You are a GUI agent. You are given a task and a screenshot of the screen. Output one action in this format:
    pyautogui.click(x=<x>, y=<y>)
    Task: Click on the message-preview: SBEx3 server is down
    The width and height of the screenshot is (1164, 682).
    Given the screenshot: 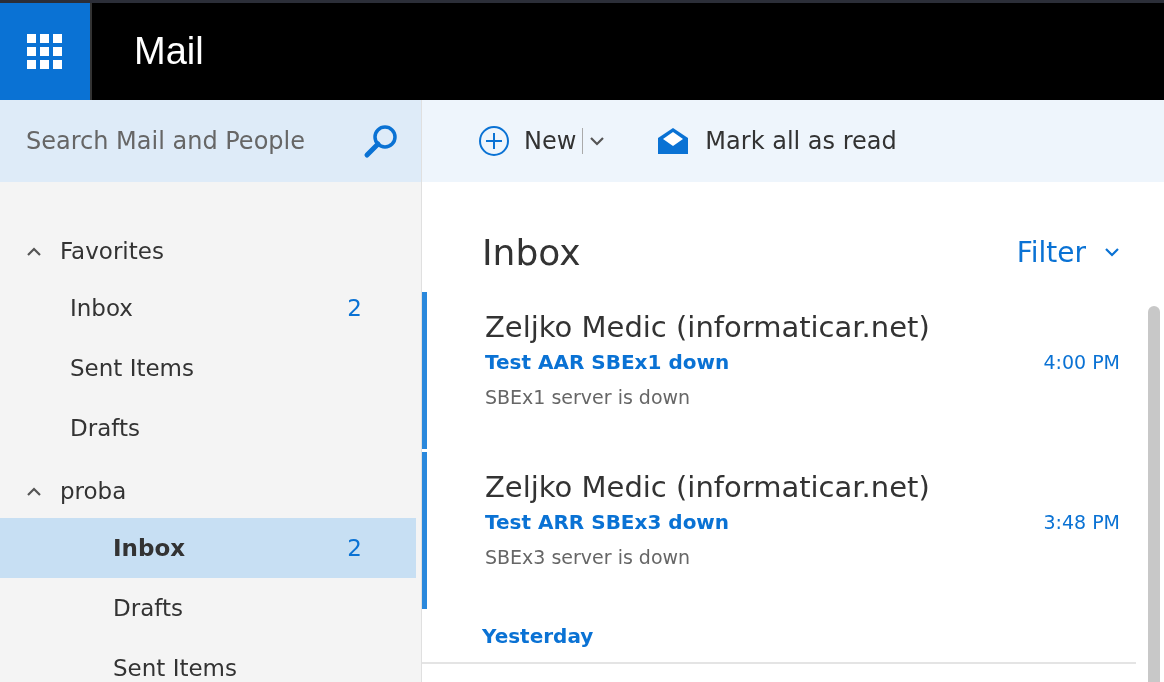 What is the action you would take?
    pyautogui.click(x=588, y=557)
    